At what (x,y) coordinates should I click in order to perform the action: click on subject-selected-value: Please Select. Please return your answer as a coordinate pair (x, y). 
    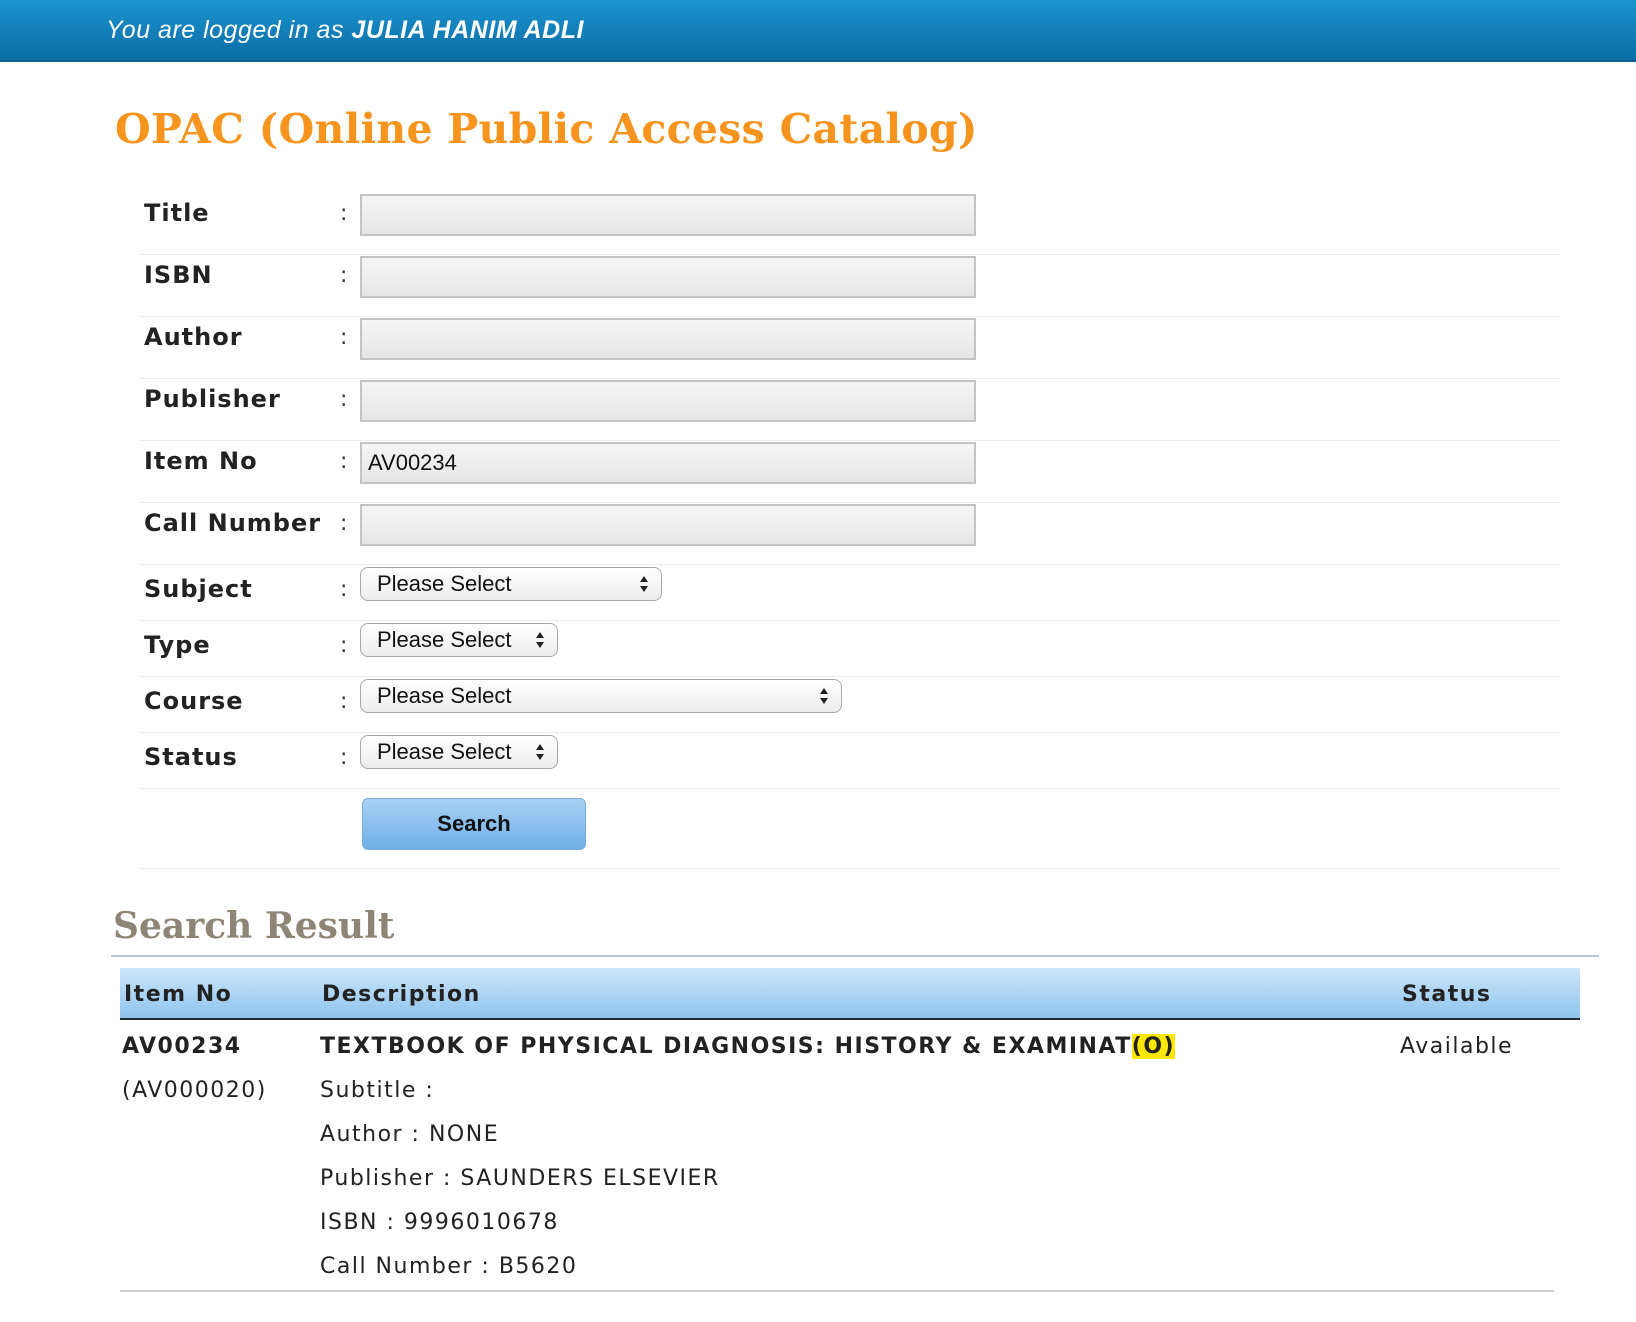
    Looking at the image, I should click on (444, 583).